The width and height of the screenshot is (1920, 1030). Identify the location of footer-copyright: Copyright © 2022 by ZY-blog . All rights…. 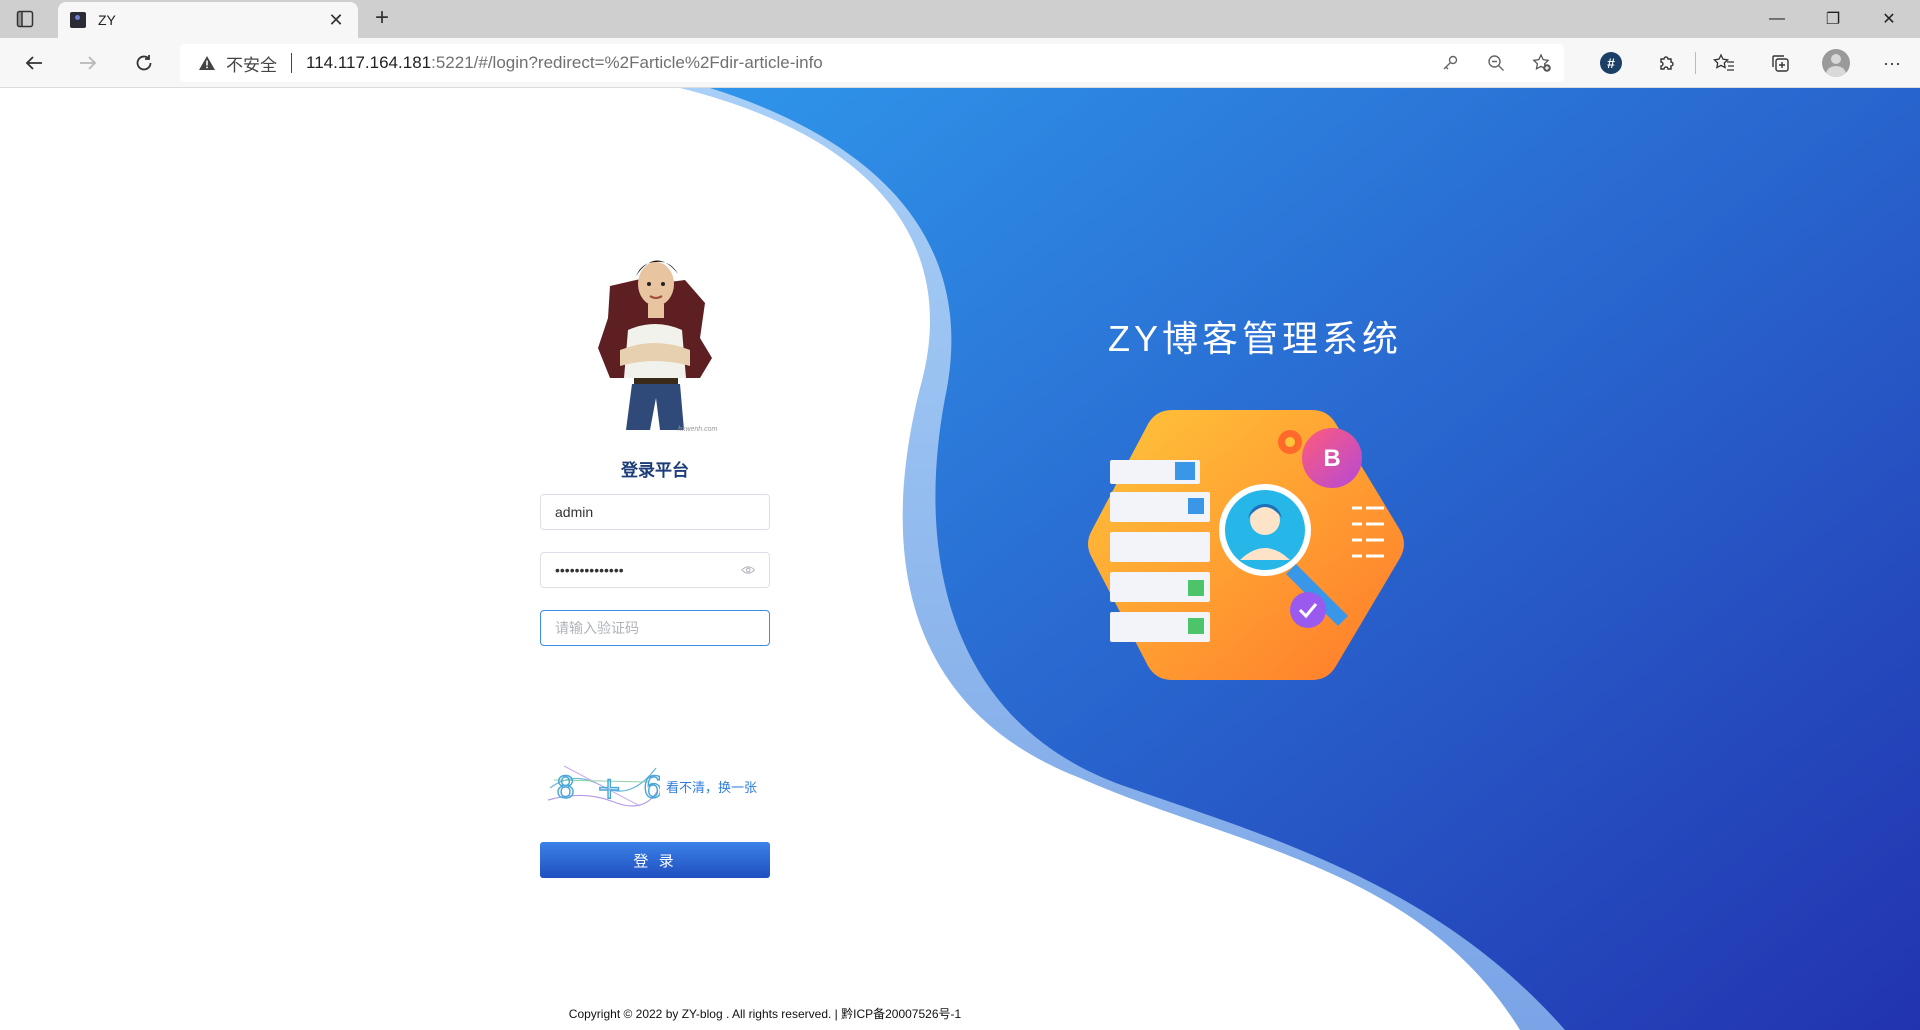
(765, 1014).